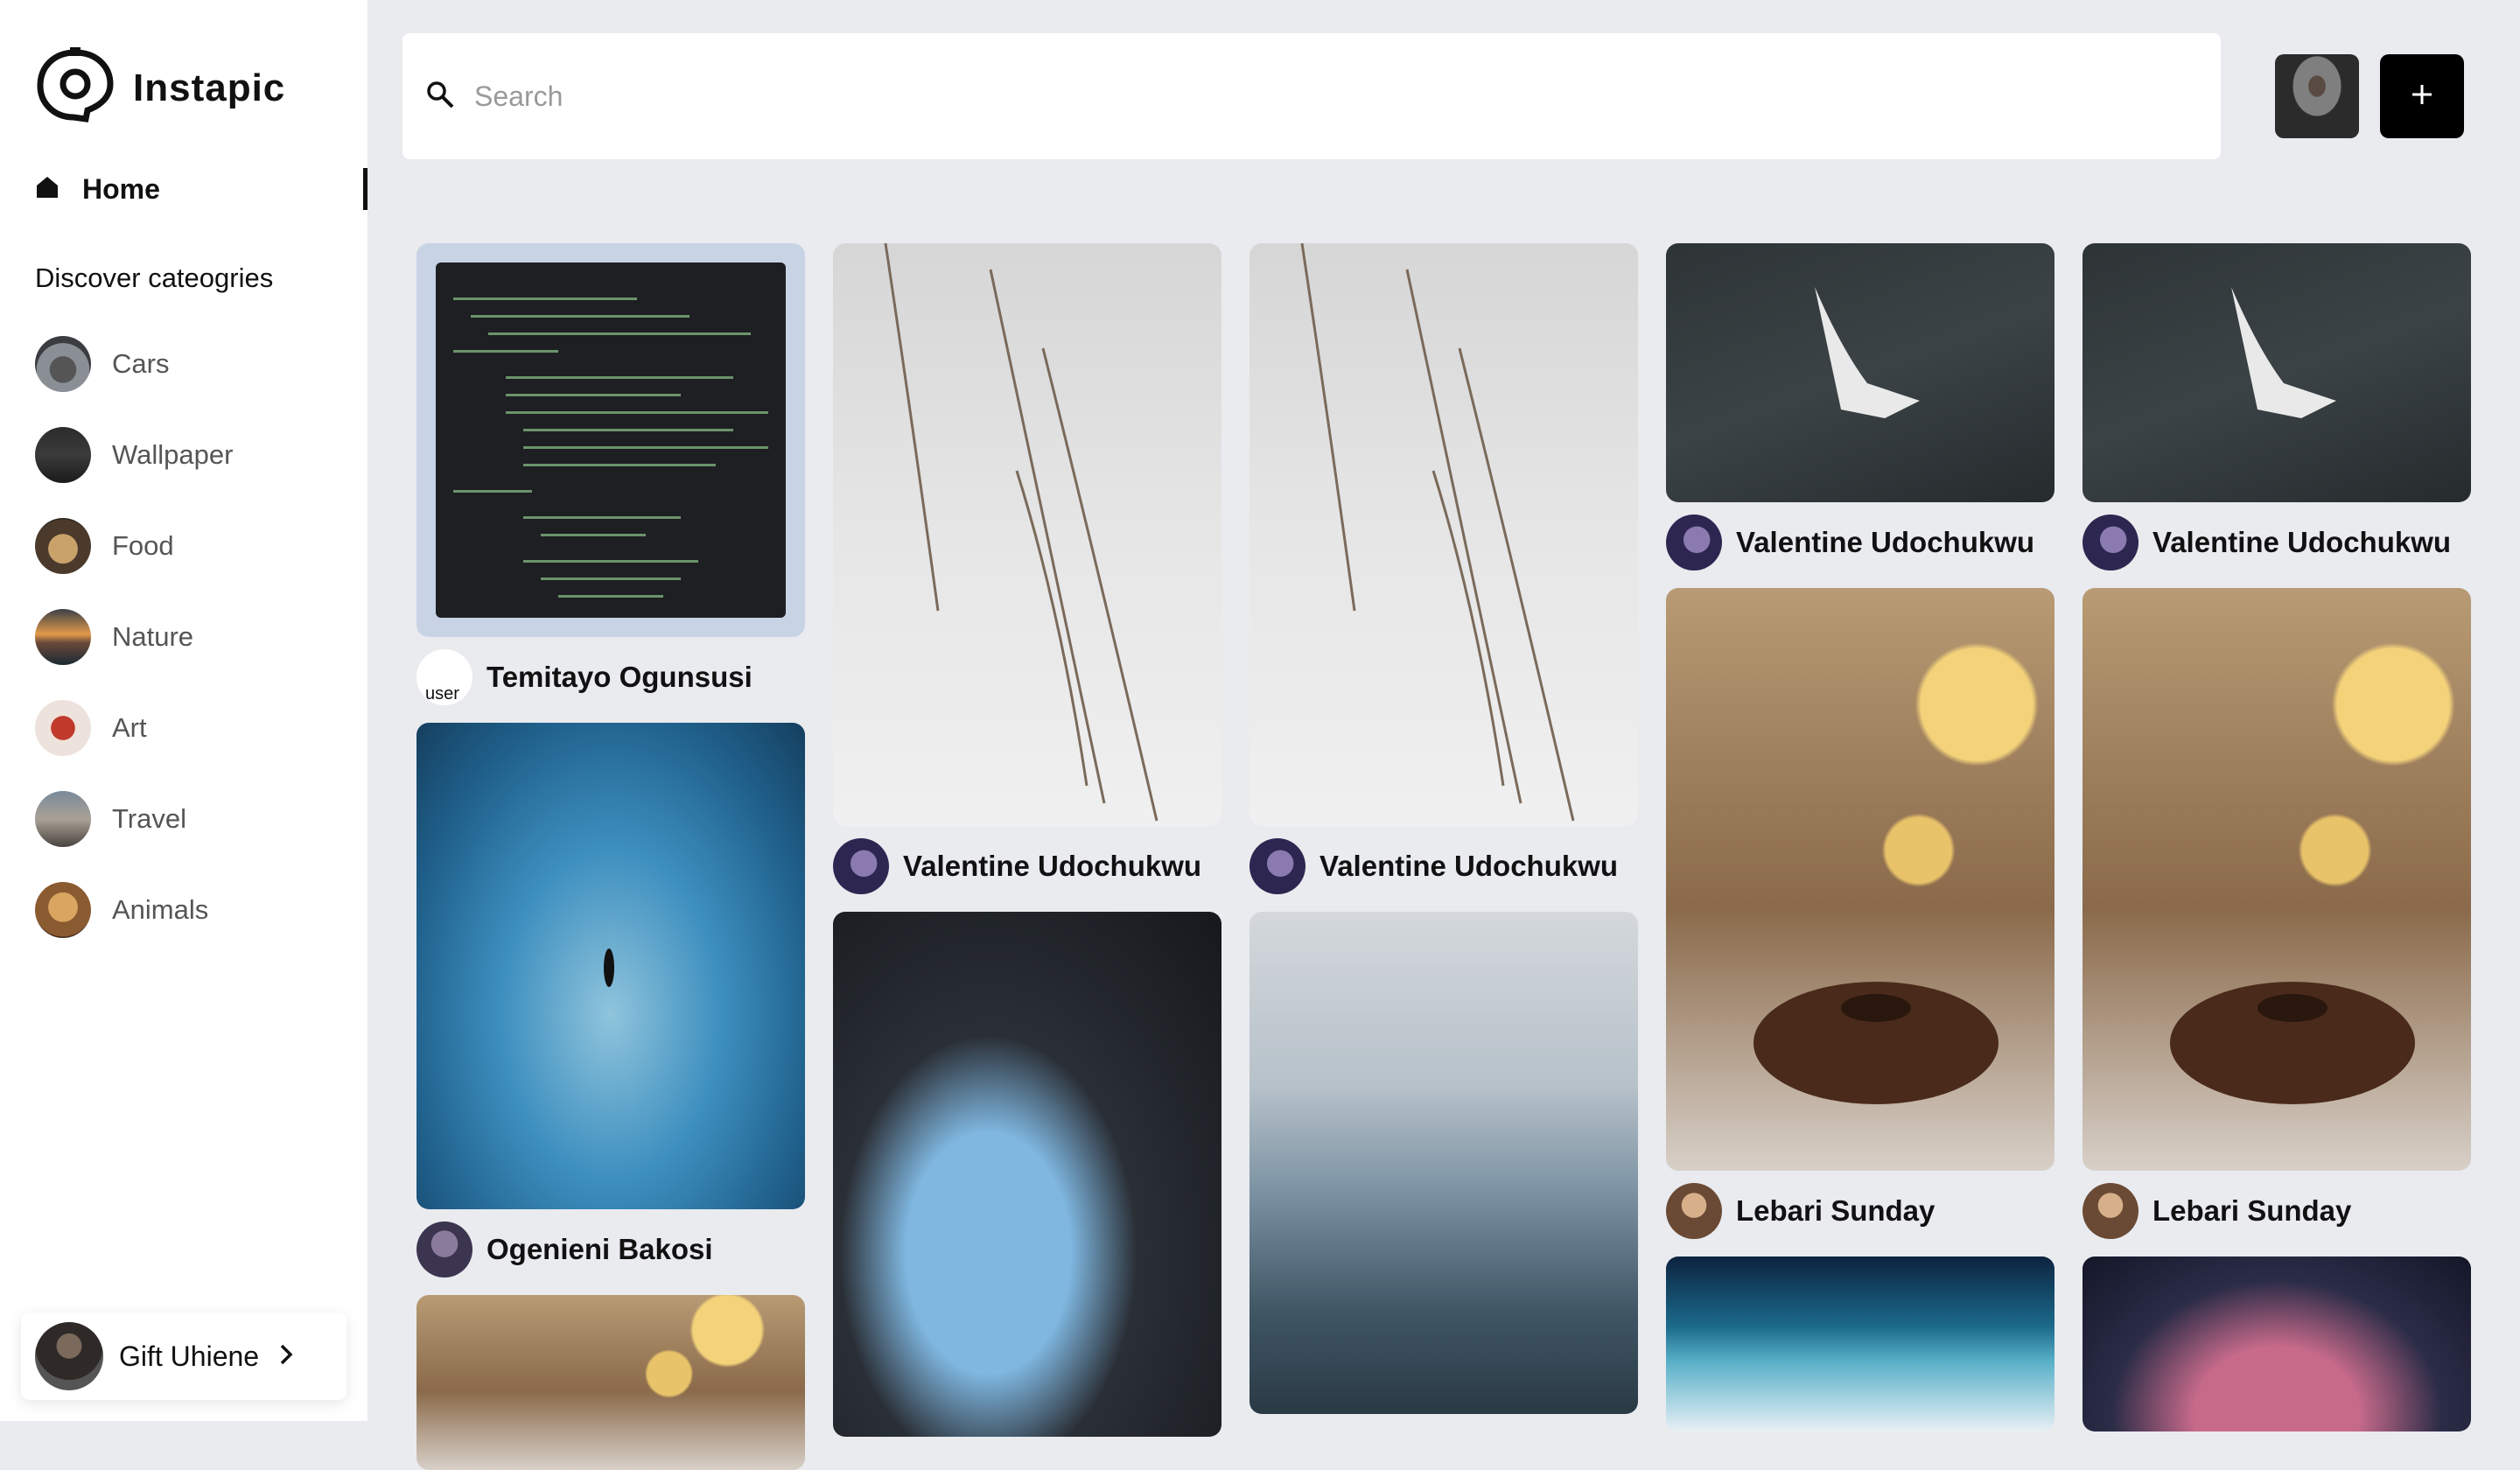  I want to click on author-name: Temitayo Ogunsusi, so click(619, 677).